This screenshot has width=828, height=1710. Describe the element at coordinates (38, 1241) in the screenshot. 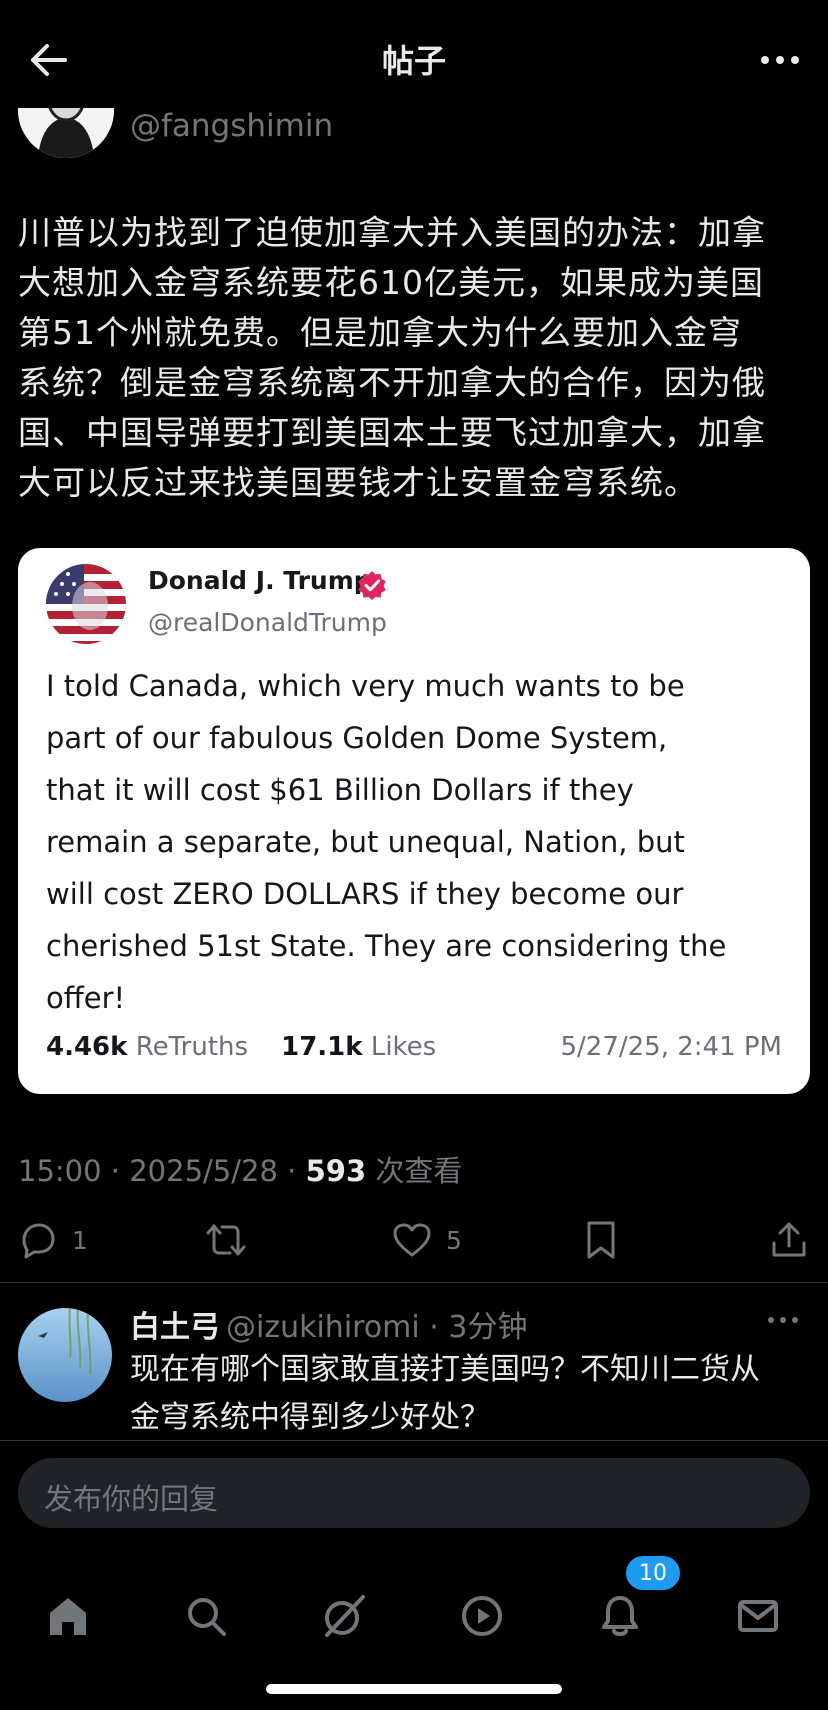

I see `reply-icon` at that location.